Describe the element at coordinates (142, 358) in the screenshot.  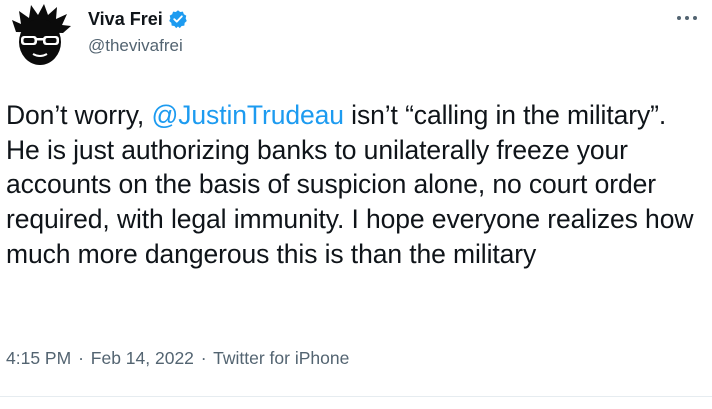
I see `tweet-date: Feb 14, 2022` at that location.